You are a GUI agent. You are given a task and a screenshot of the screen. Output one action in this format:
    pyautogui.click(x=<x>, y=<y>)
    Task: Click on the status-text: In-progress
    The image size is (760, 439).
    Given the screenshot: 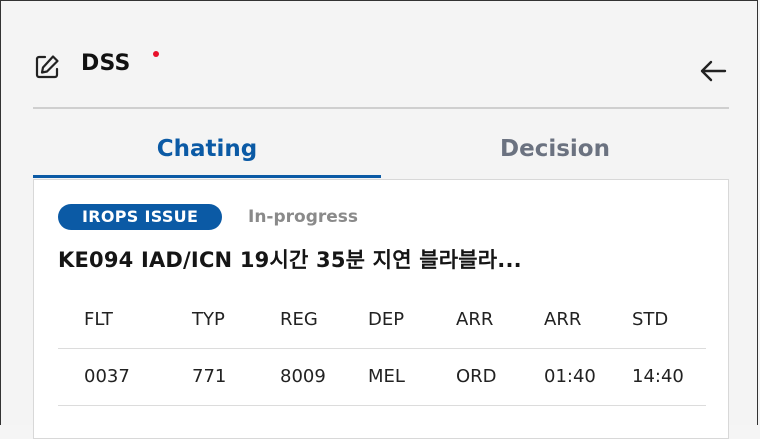 What is the action you would take?
    pyautogui.click(x=303, y=217)
    